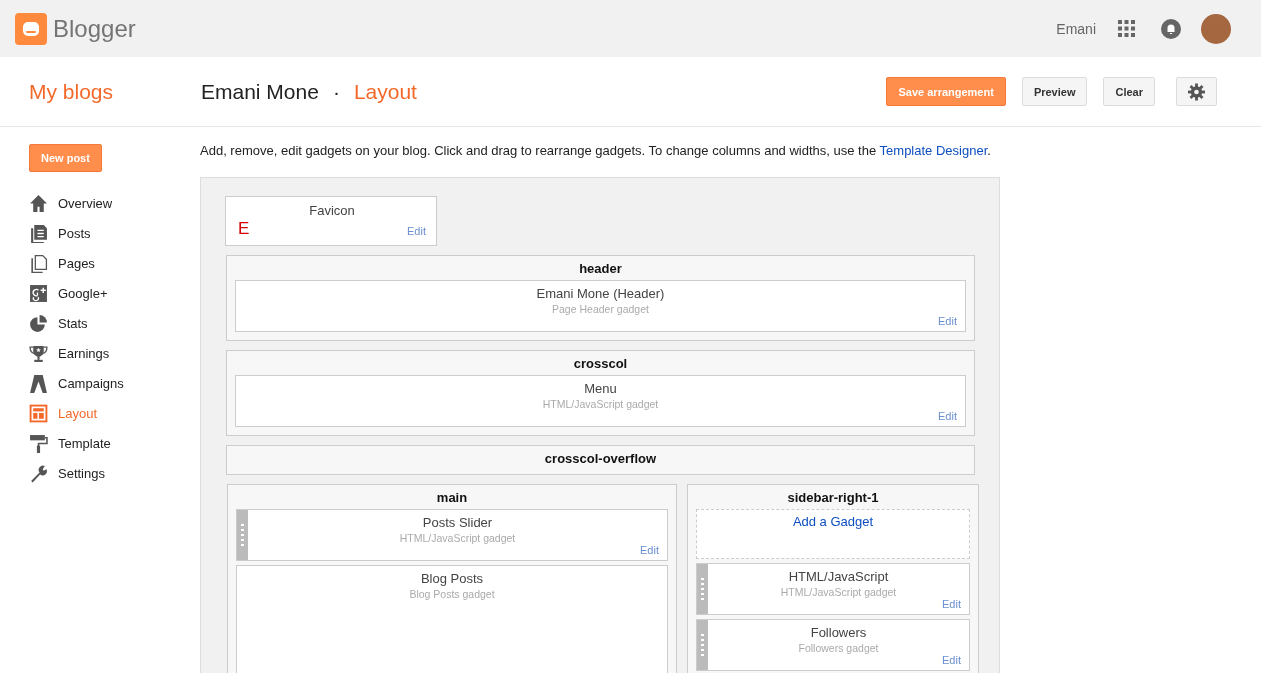  What do you see at coordinates (31, 28) in the screenshot?
I see `blogger-logo-icon` at bounding box center [31, 28].